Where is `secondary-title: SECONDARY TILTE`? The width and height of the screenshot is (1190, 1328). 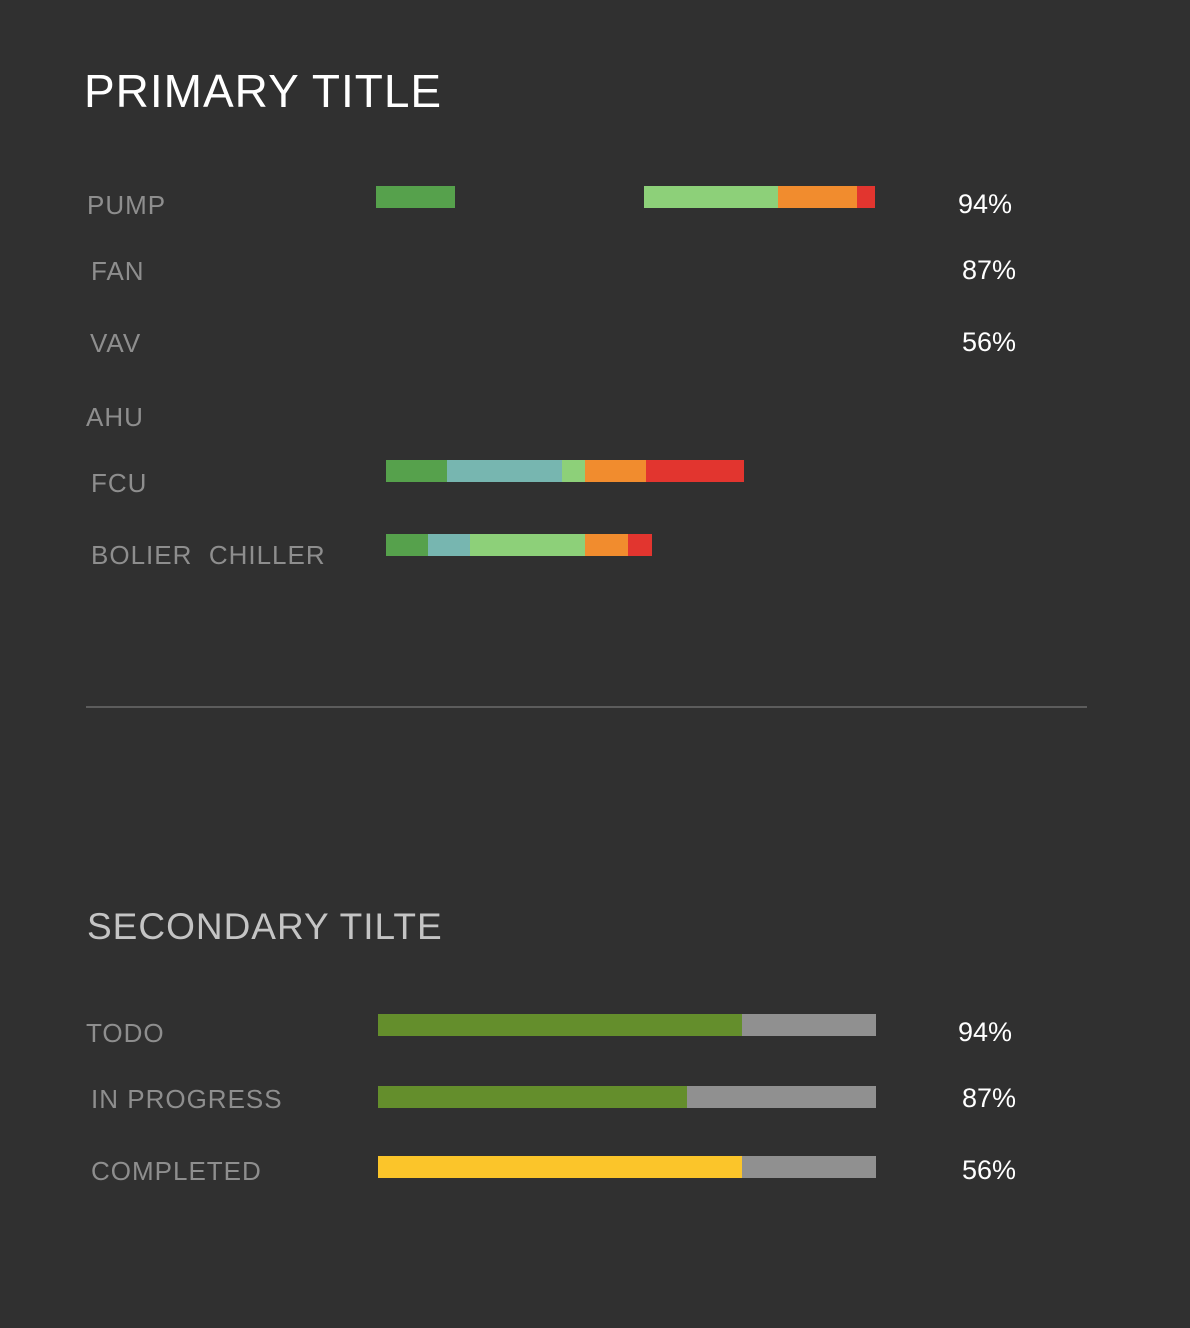 secondary-title: SECONDARY TILTE is located at coordinates (265, 926).